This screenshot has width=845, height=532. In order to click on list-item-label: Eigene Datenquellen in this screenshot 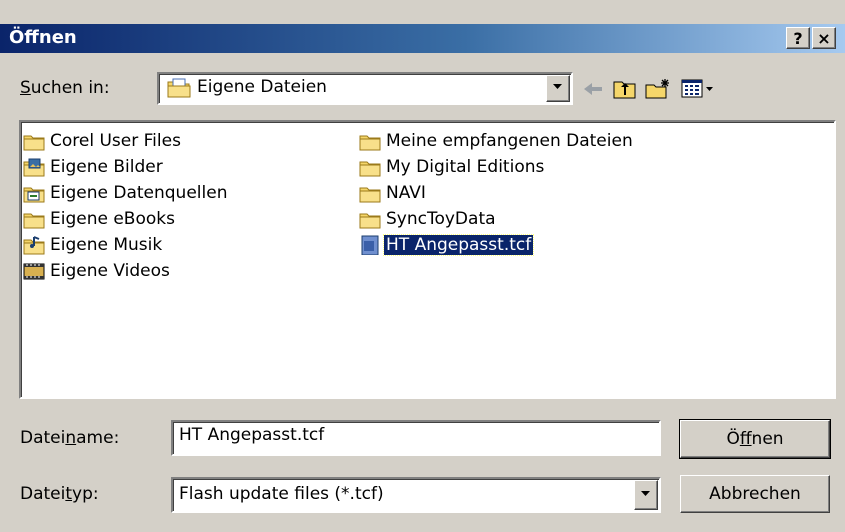, I will do `click(139, 193)`.